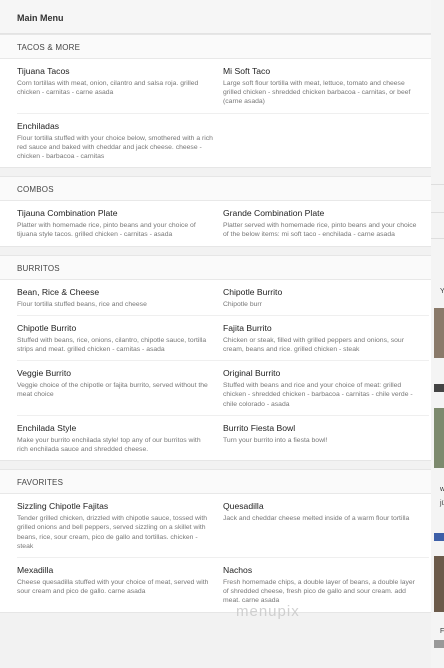 The width and height of the screenshot is (444, 668). I want to click on item-name: Original Burrito, so click(252, 373).